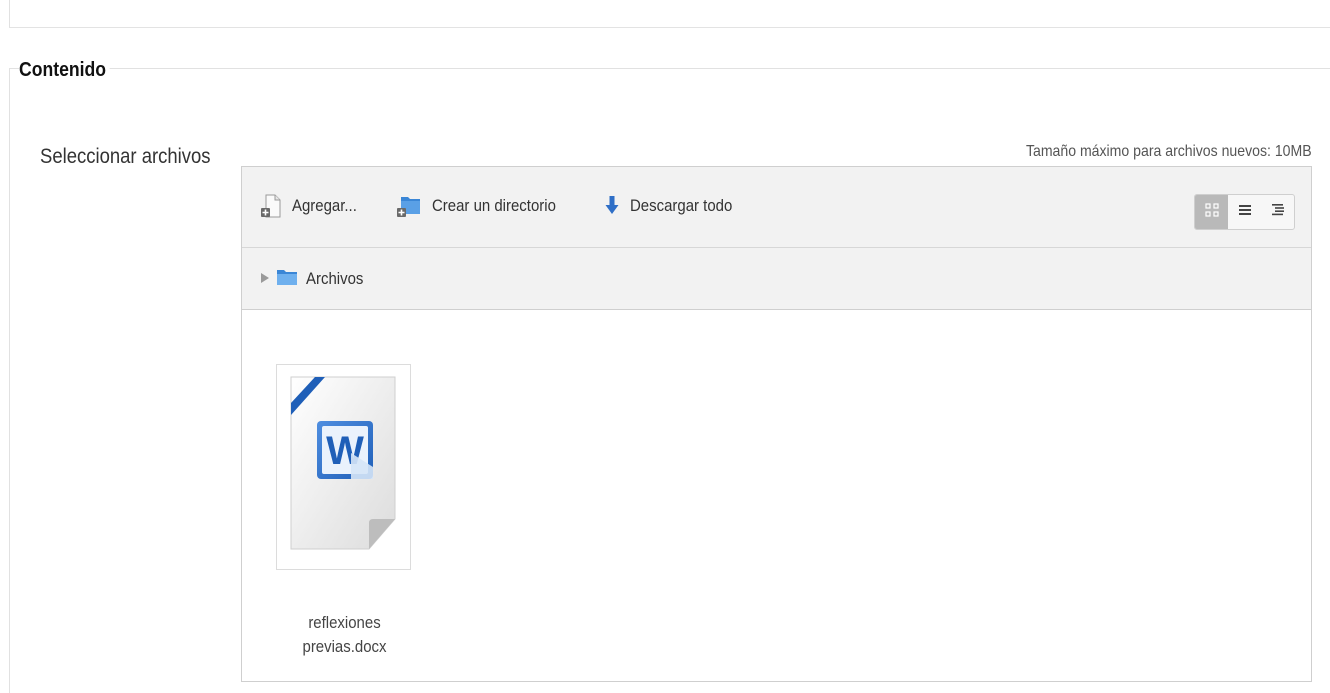 This screenshot has height=693, width=1330. I want to click on add-file-icon, so click(271, 206).